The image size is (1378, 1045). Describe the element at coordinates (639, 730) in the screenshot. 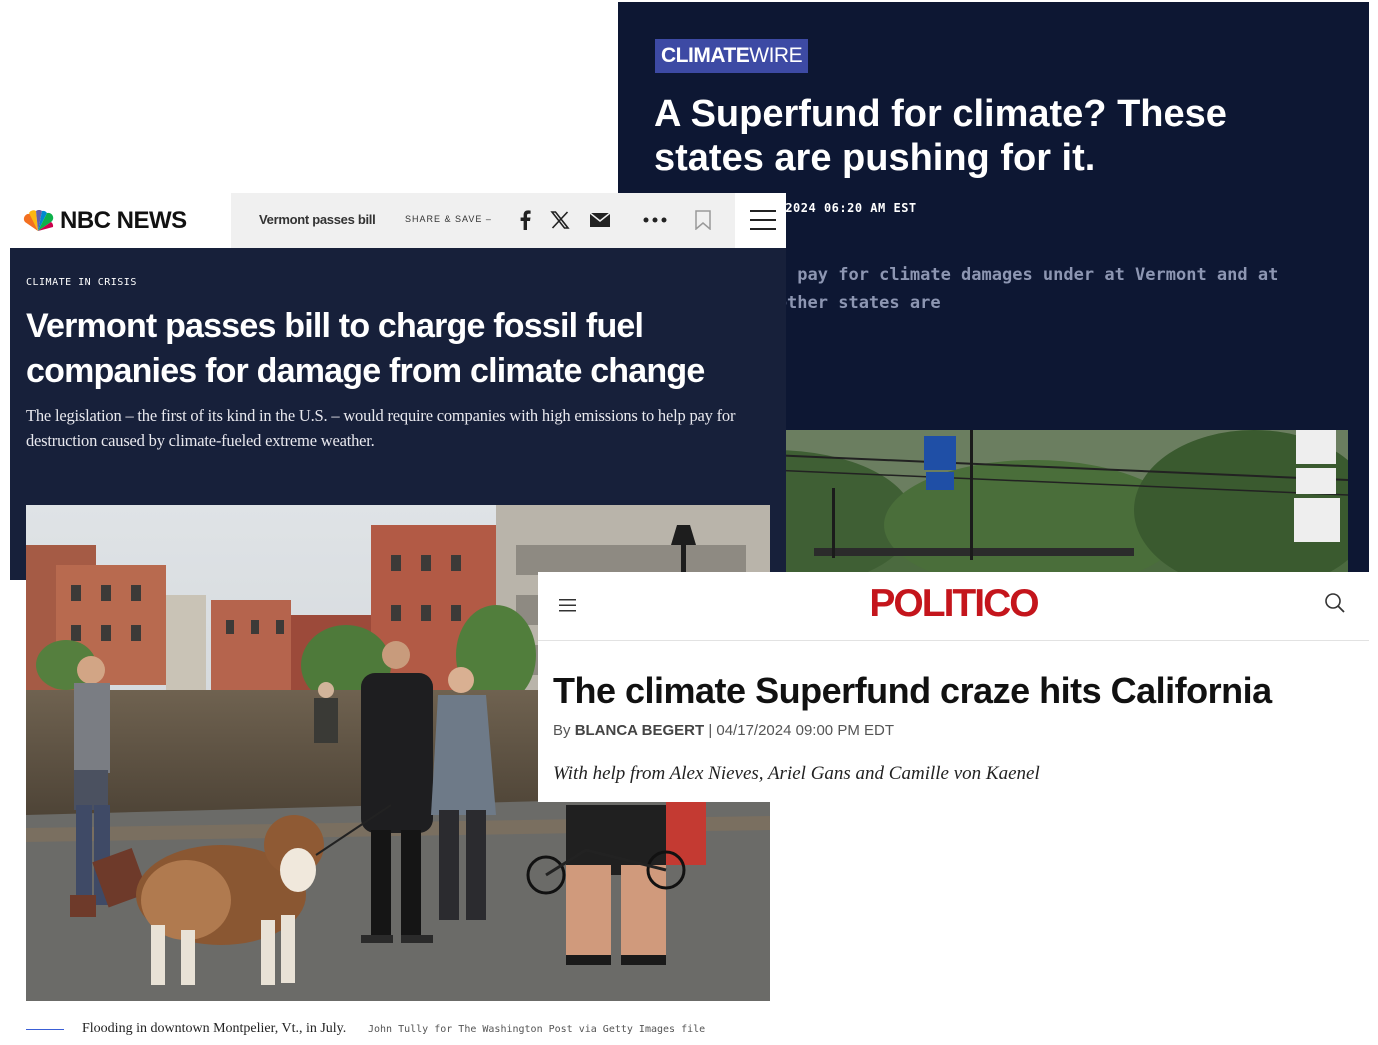

I see `author-link: BLANCA BEGERT` at that location.